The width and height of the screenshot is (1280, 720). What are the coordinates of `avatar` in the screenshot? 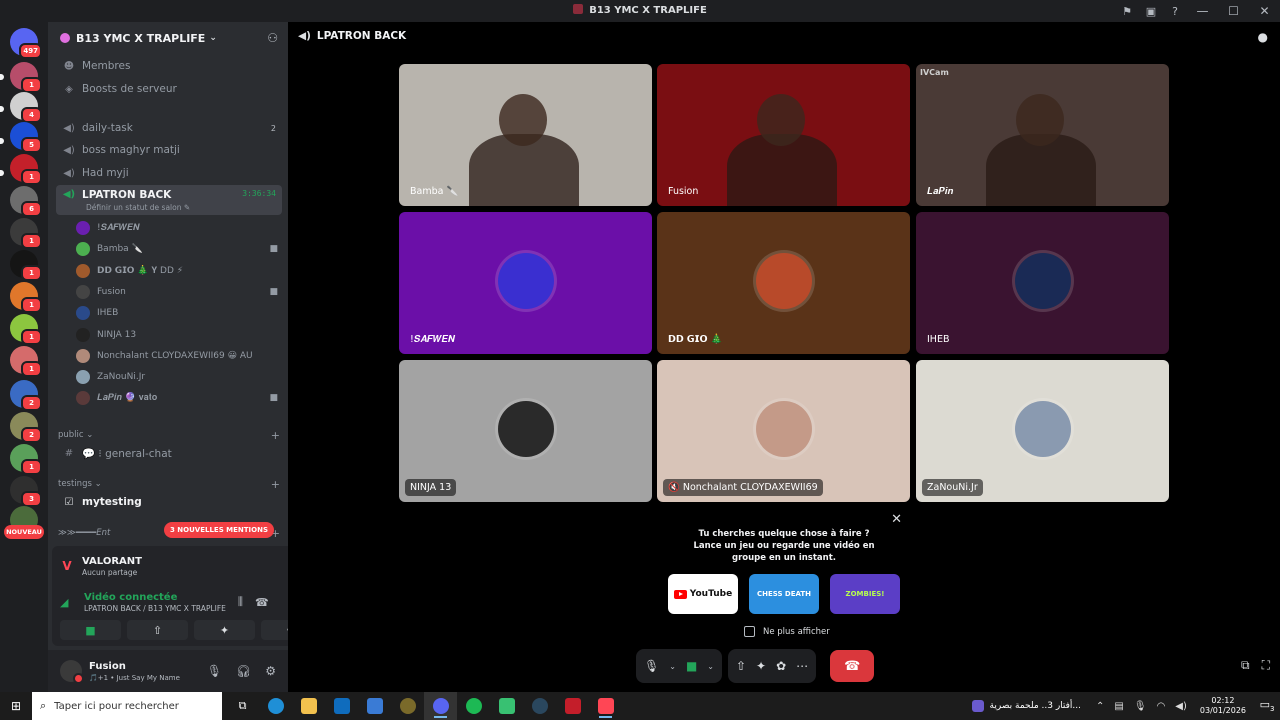 It's located at (72, 672).